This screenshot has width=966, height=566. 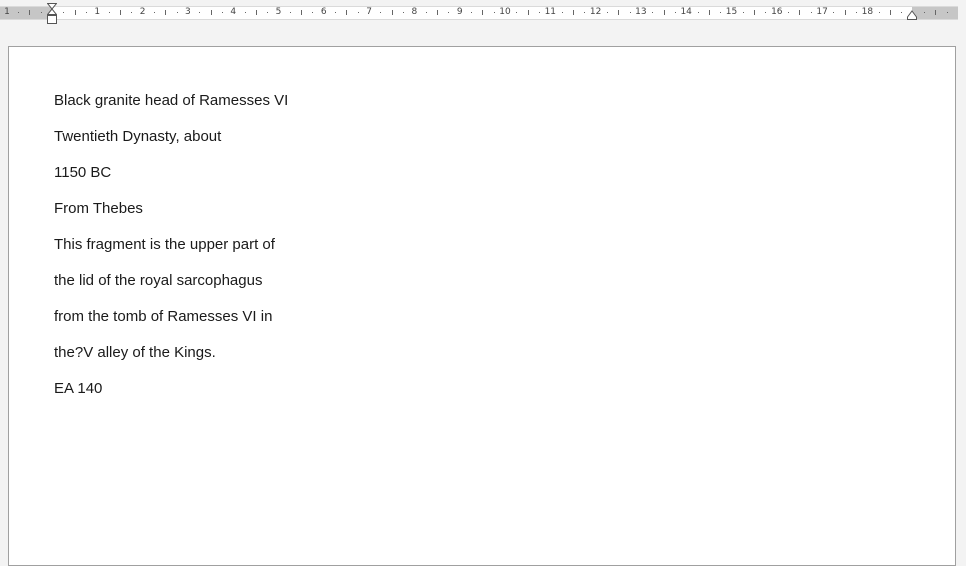 What do you see at coordinates (171, 108) in the screenshot?
I see `paragraph: Black granite head of Ramesses VI` at bounding box center [171, 108].